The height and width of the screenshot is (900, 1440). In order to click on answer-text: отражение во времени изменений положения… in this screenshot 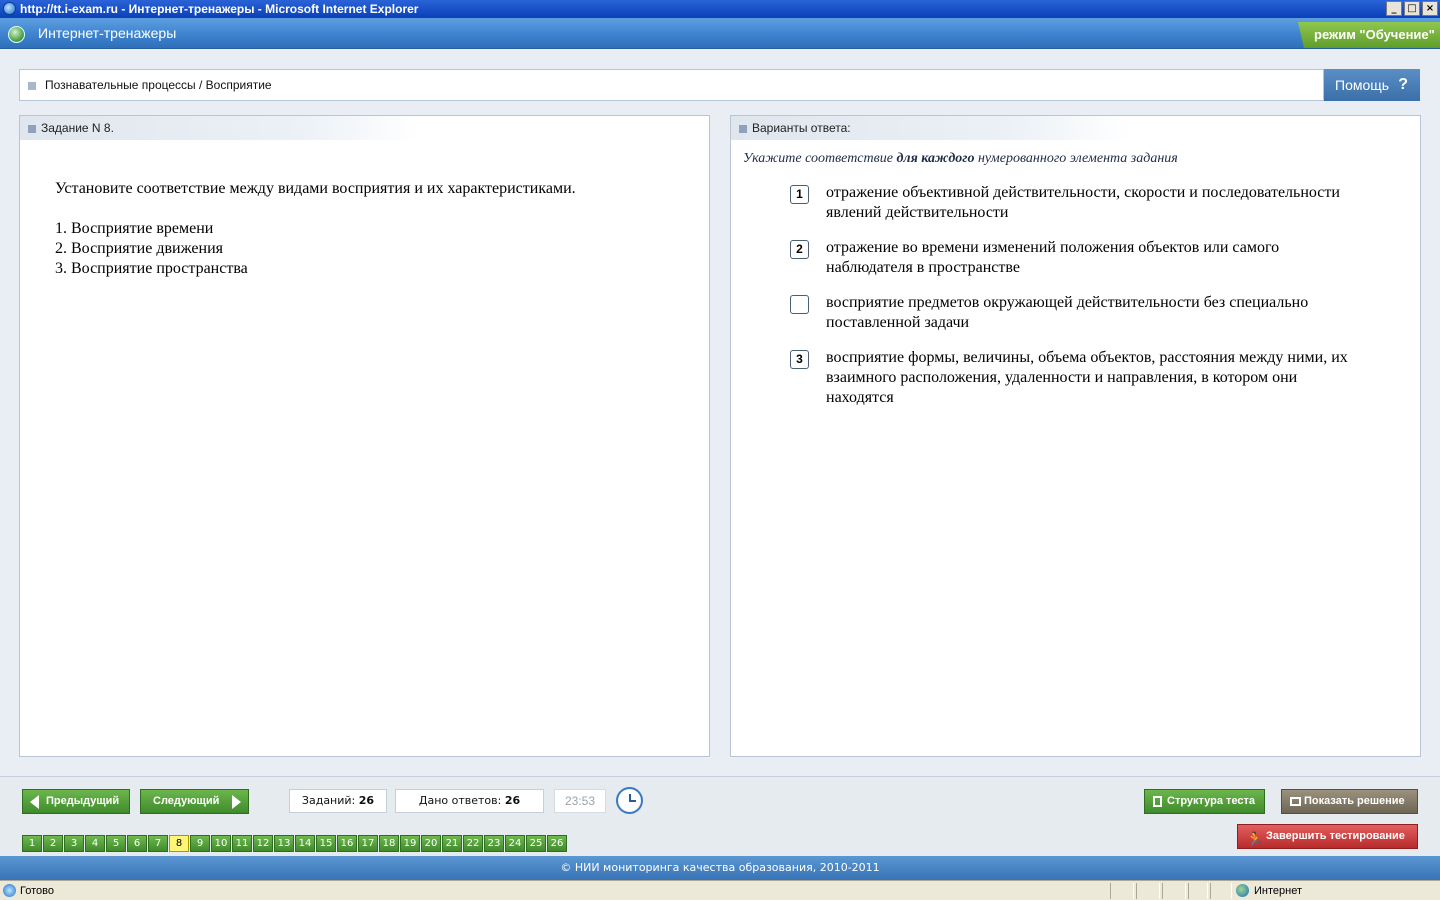, I will do `click(1053, 257)`.